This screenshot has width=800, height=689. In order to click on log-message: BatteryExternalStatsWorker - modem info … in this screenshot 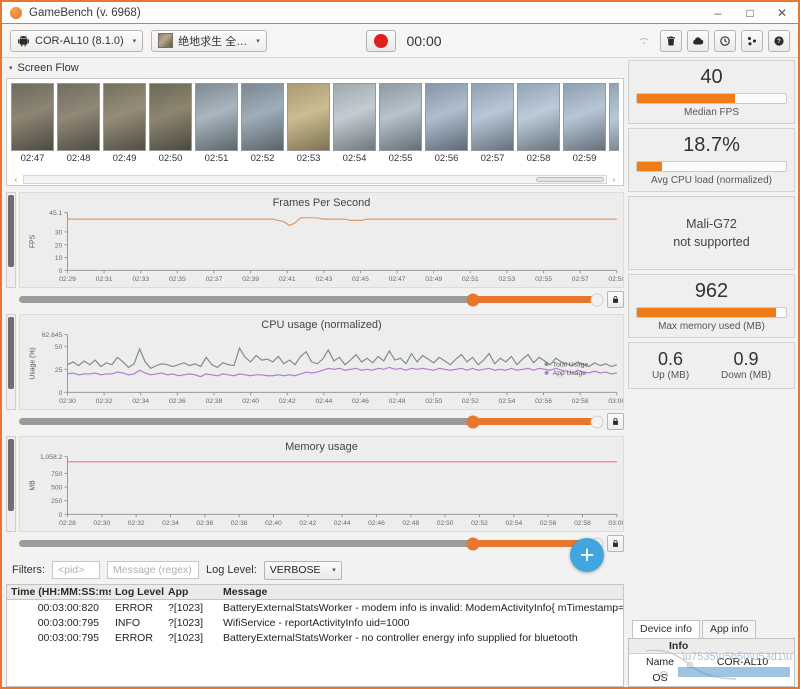, I will do `click(423, 607)`.